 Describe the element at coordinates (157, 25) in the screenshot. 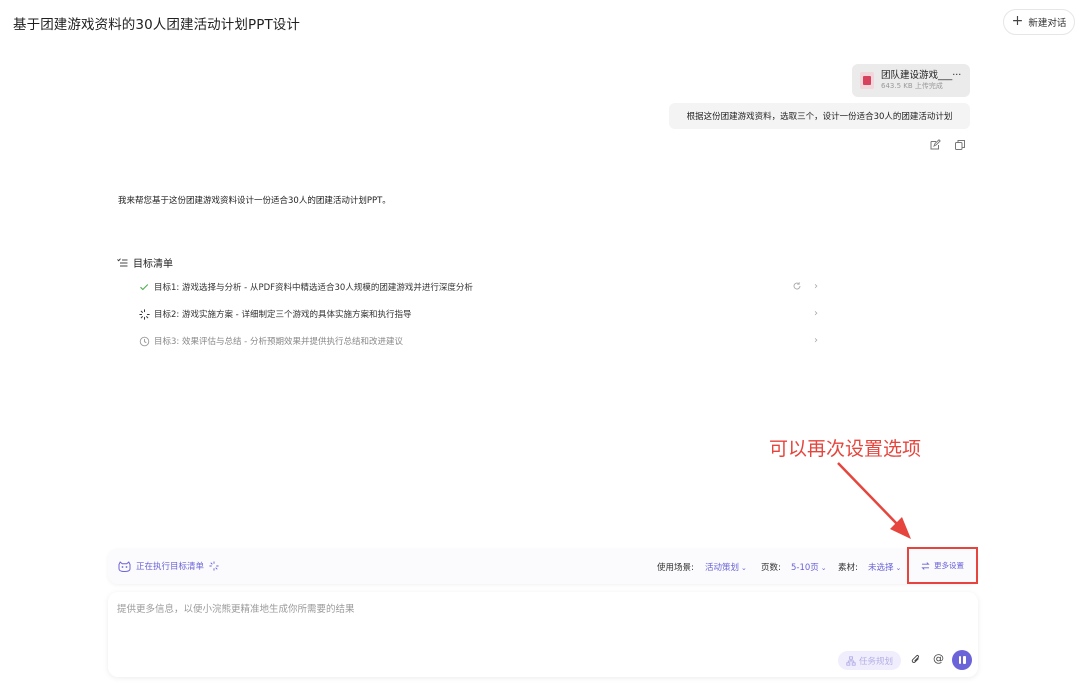

I see `page-title: 基于团建游戏资料的30人团建活动计划PPT设计` at that location.